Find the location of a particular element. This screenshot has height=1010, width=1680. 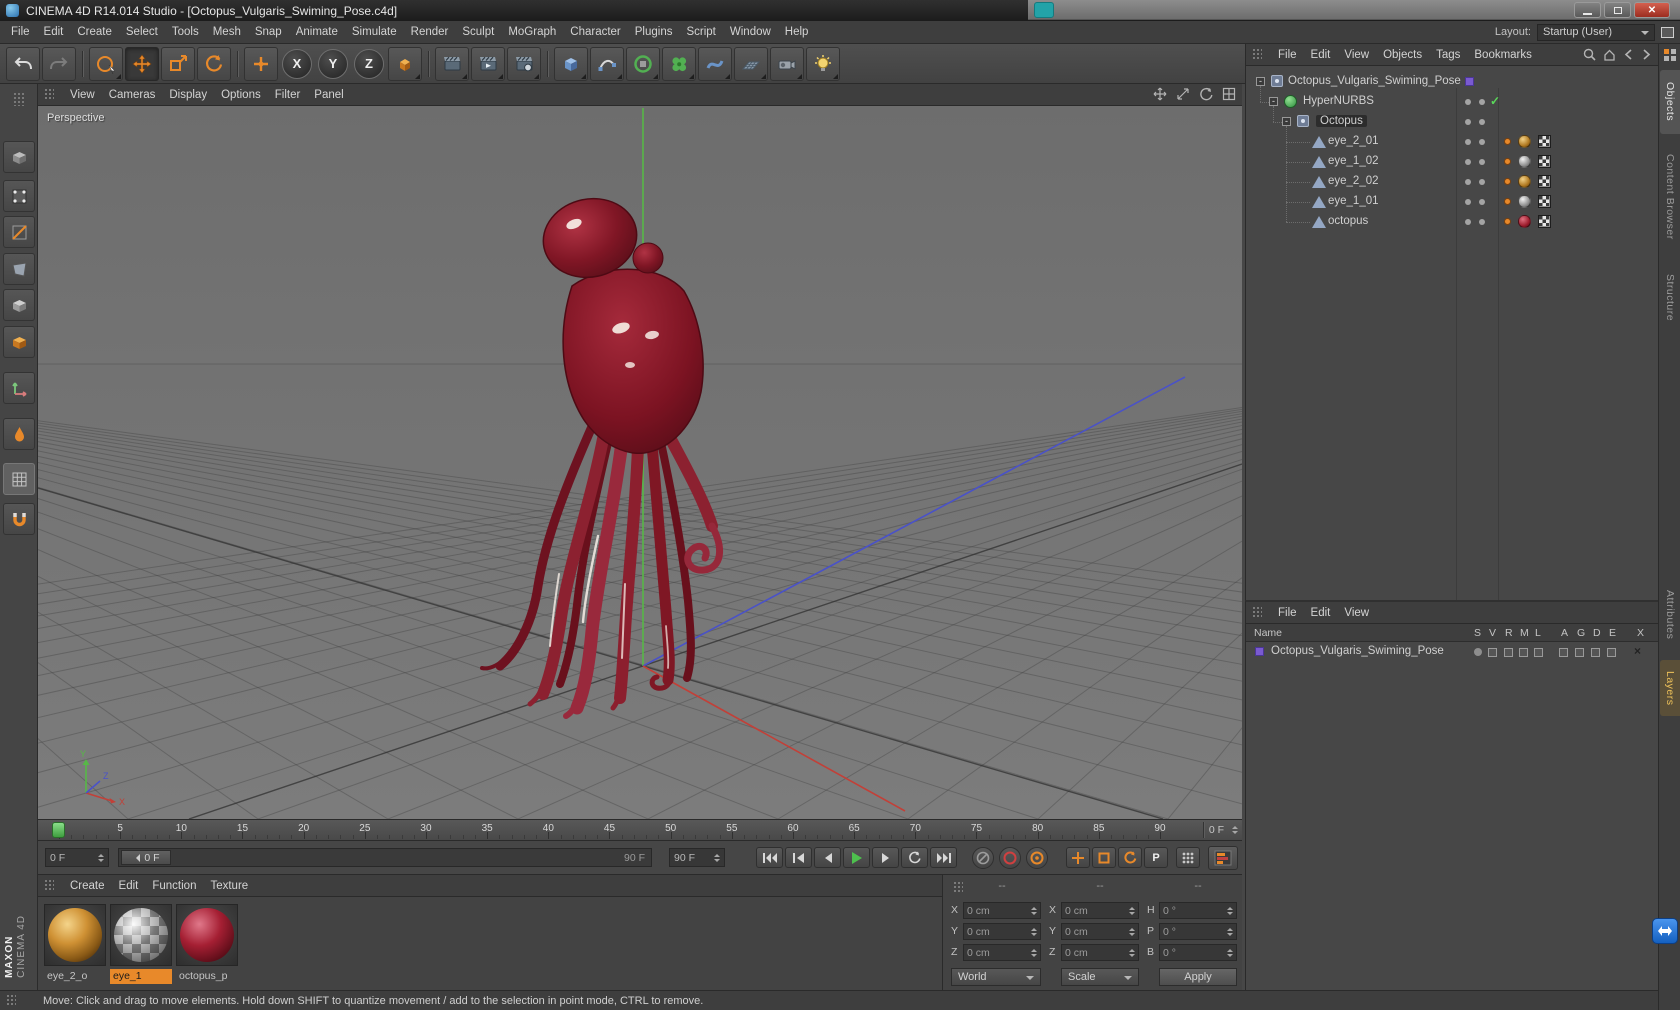

object-name: HyperNURBS is located at coordinates (1338, 101).